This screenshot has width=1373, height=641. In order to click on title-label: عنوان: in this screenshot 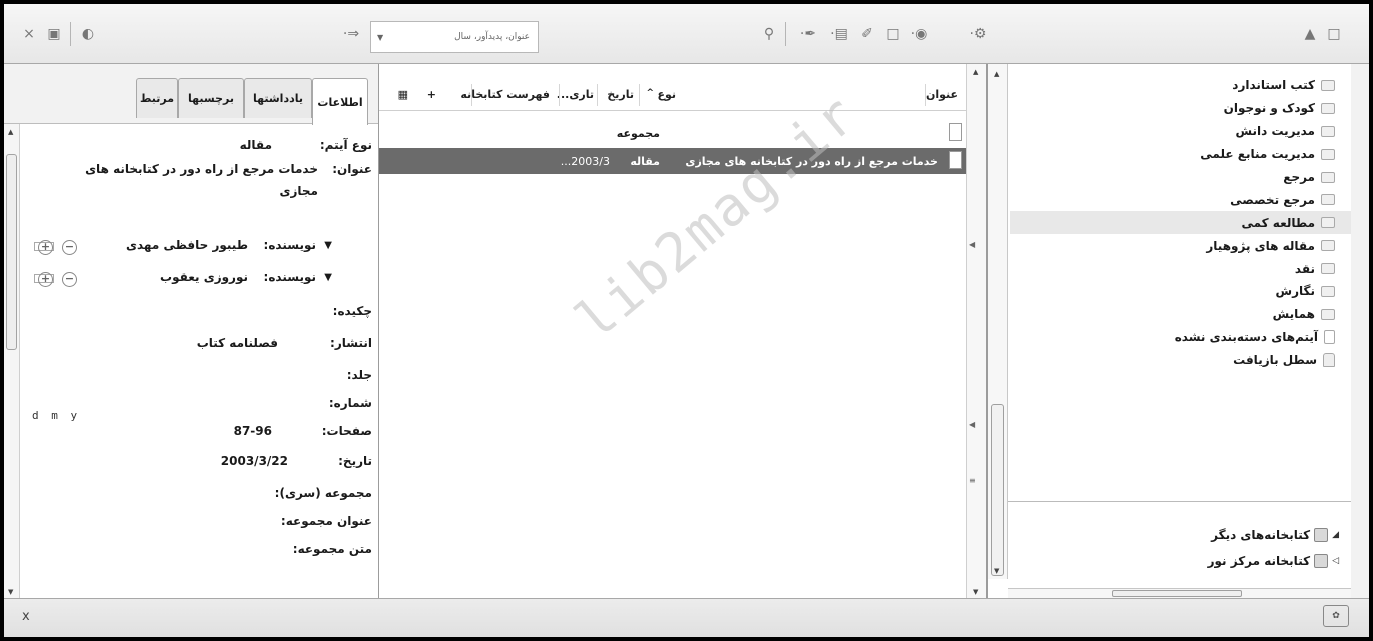, I will do `click(352, 169)`.